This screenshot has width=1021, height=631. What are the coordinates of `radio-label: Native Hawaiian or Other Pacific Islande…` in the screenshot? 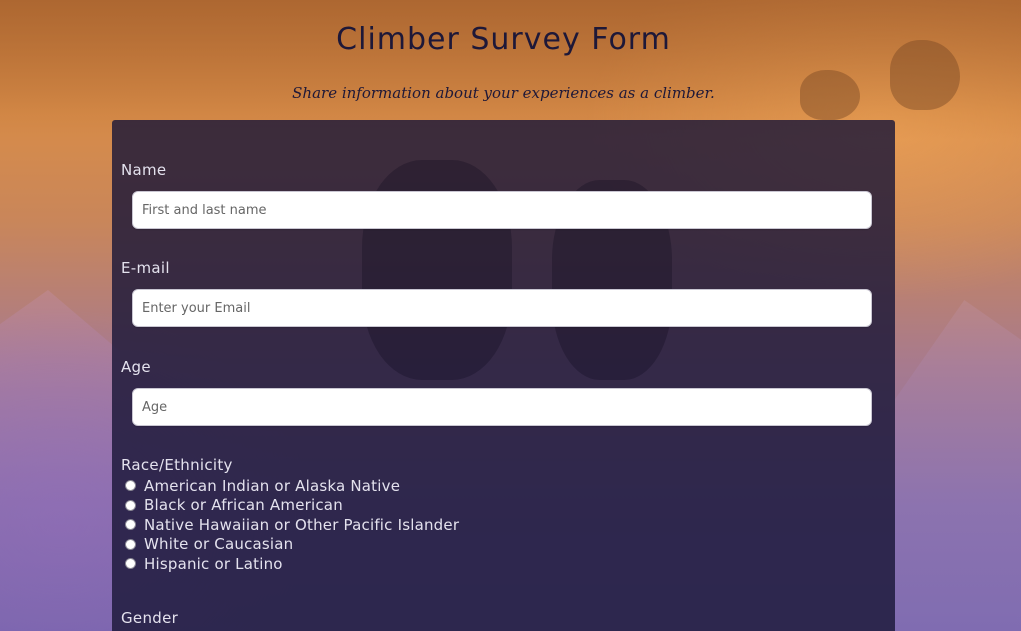 It's located at (301, 525).